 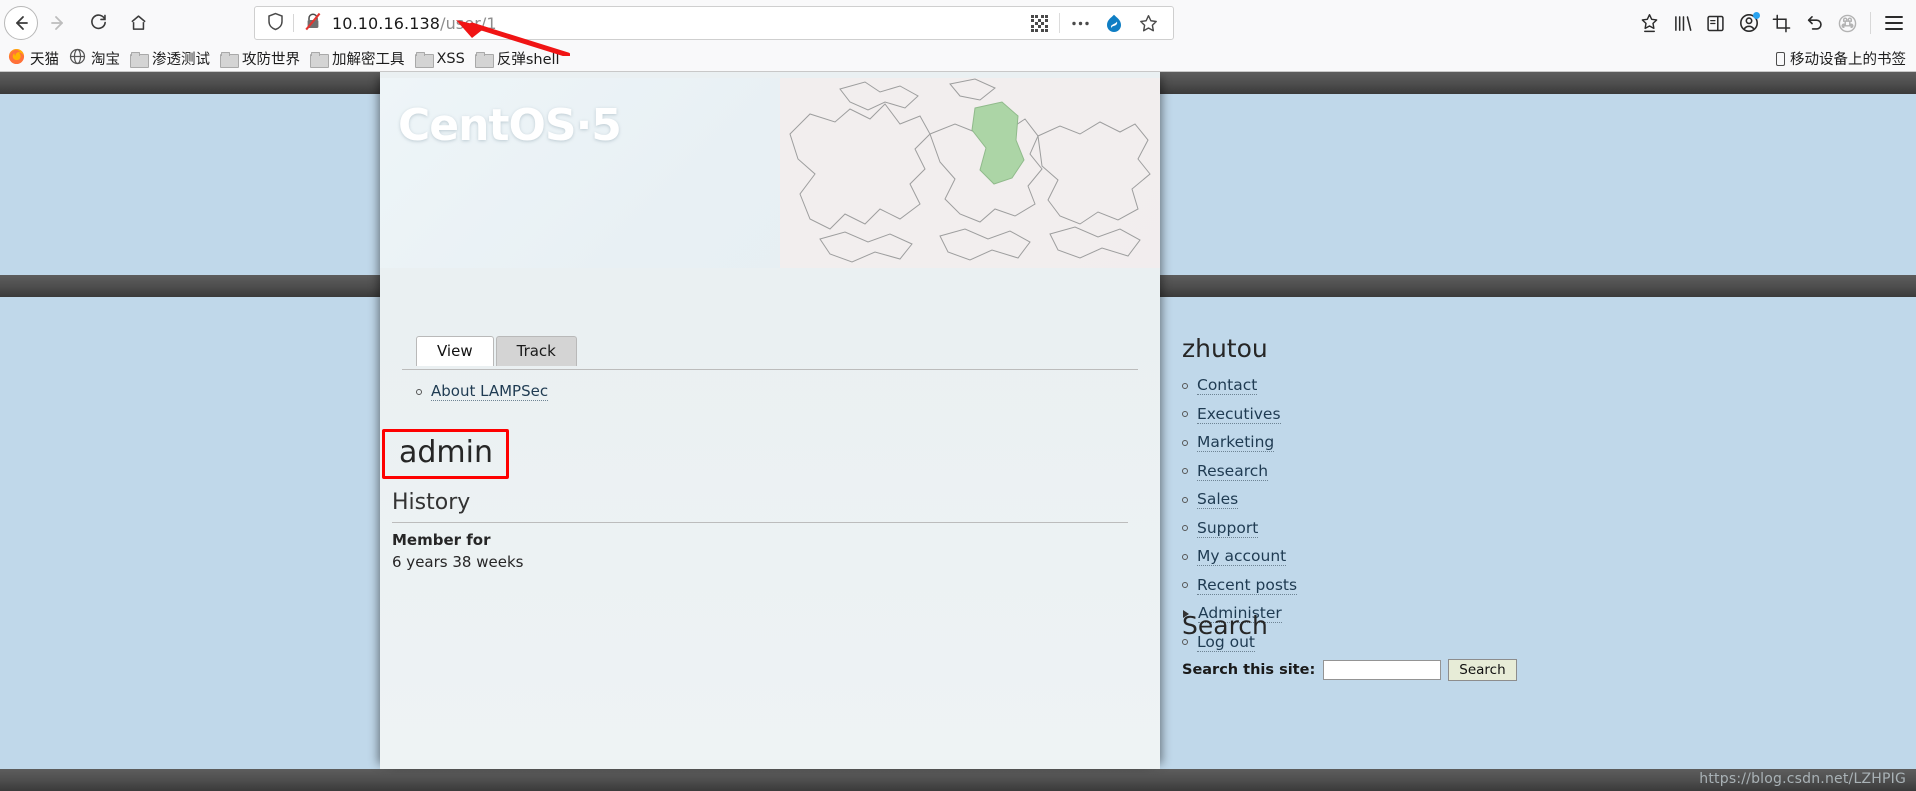 I want to click on bookmark-label: XSS, so click(x=450, y=58).